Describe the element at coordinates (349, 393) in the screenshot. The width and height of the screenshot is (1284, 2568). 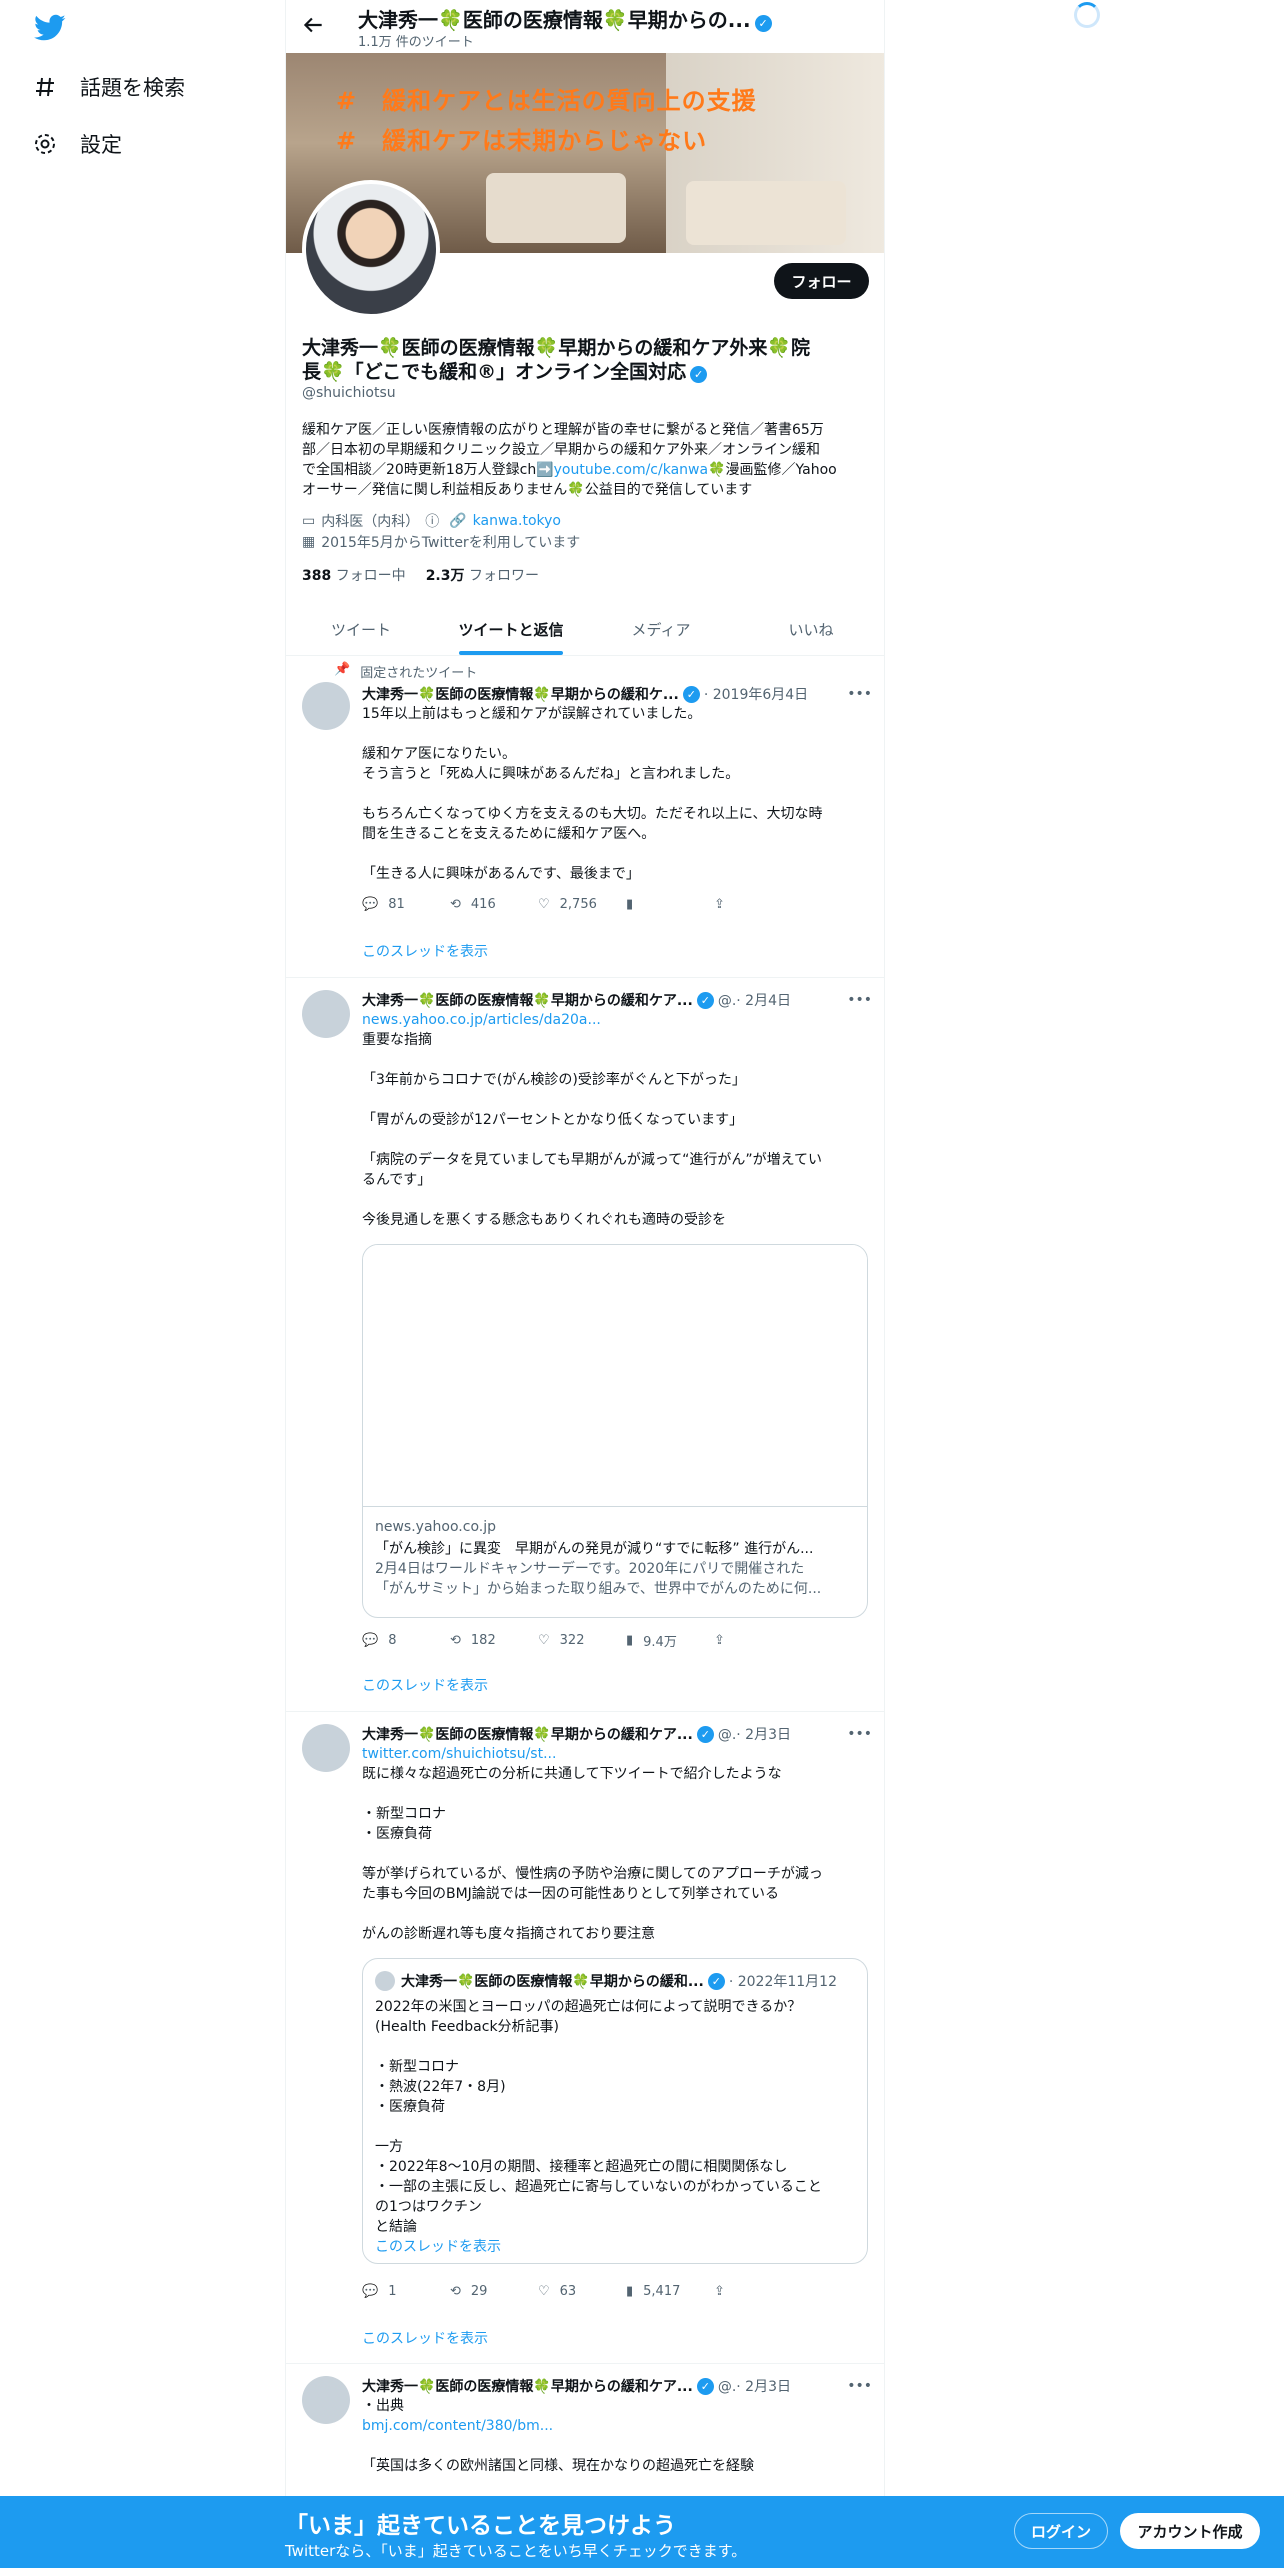
I see `profile-handle: @shuichiotsu` at that location.